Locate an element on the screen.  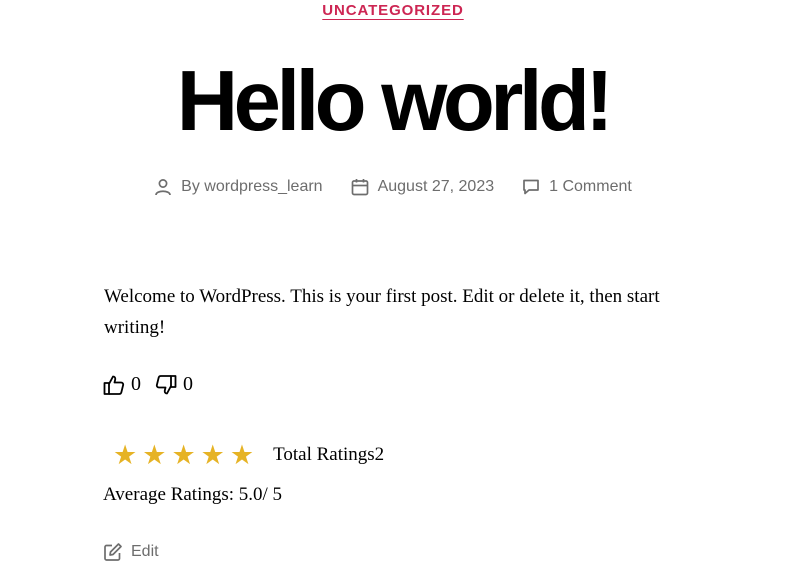
edit-icon is located at coordinates (113, 552).